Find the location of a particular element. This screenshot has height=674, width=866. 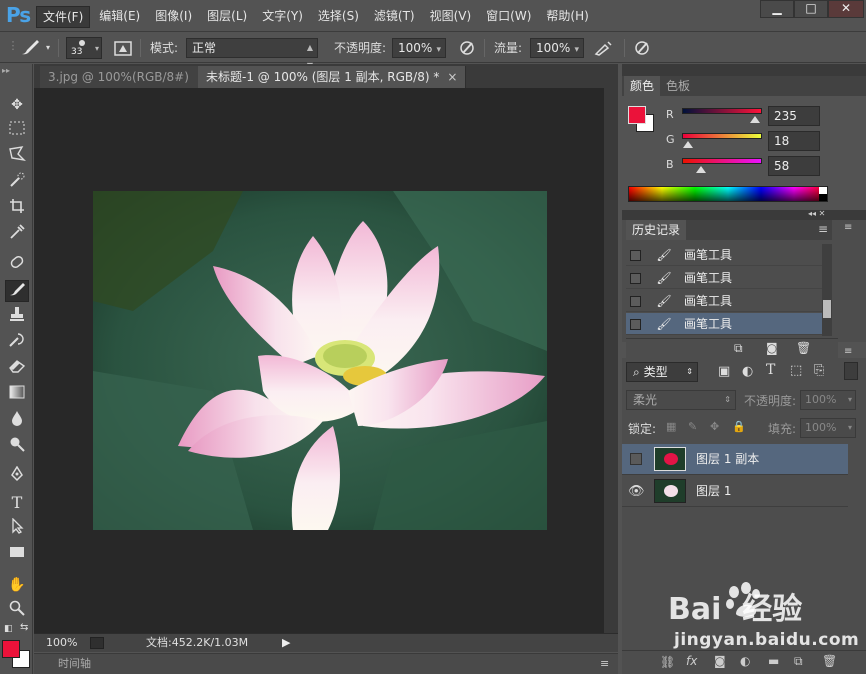

opacity-input: 100% ▾ is located at coordinates (419, 48).